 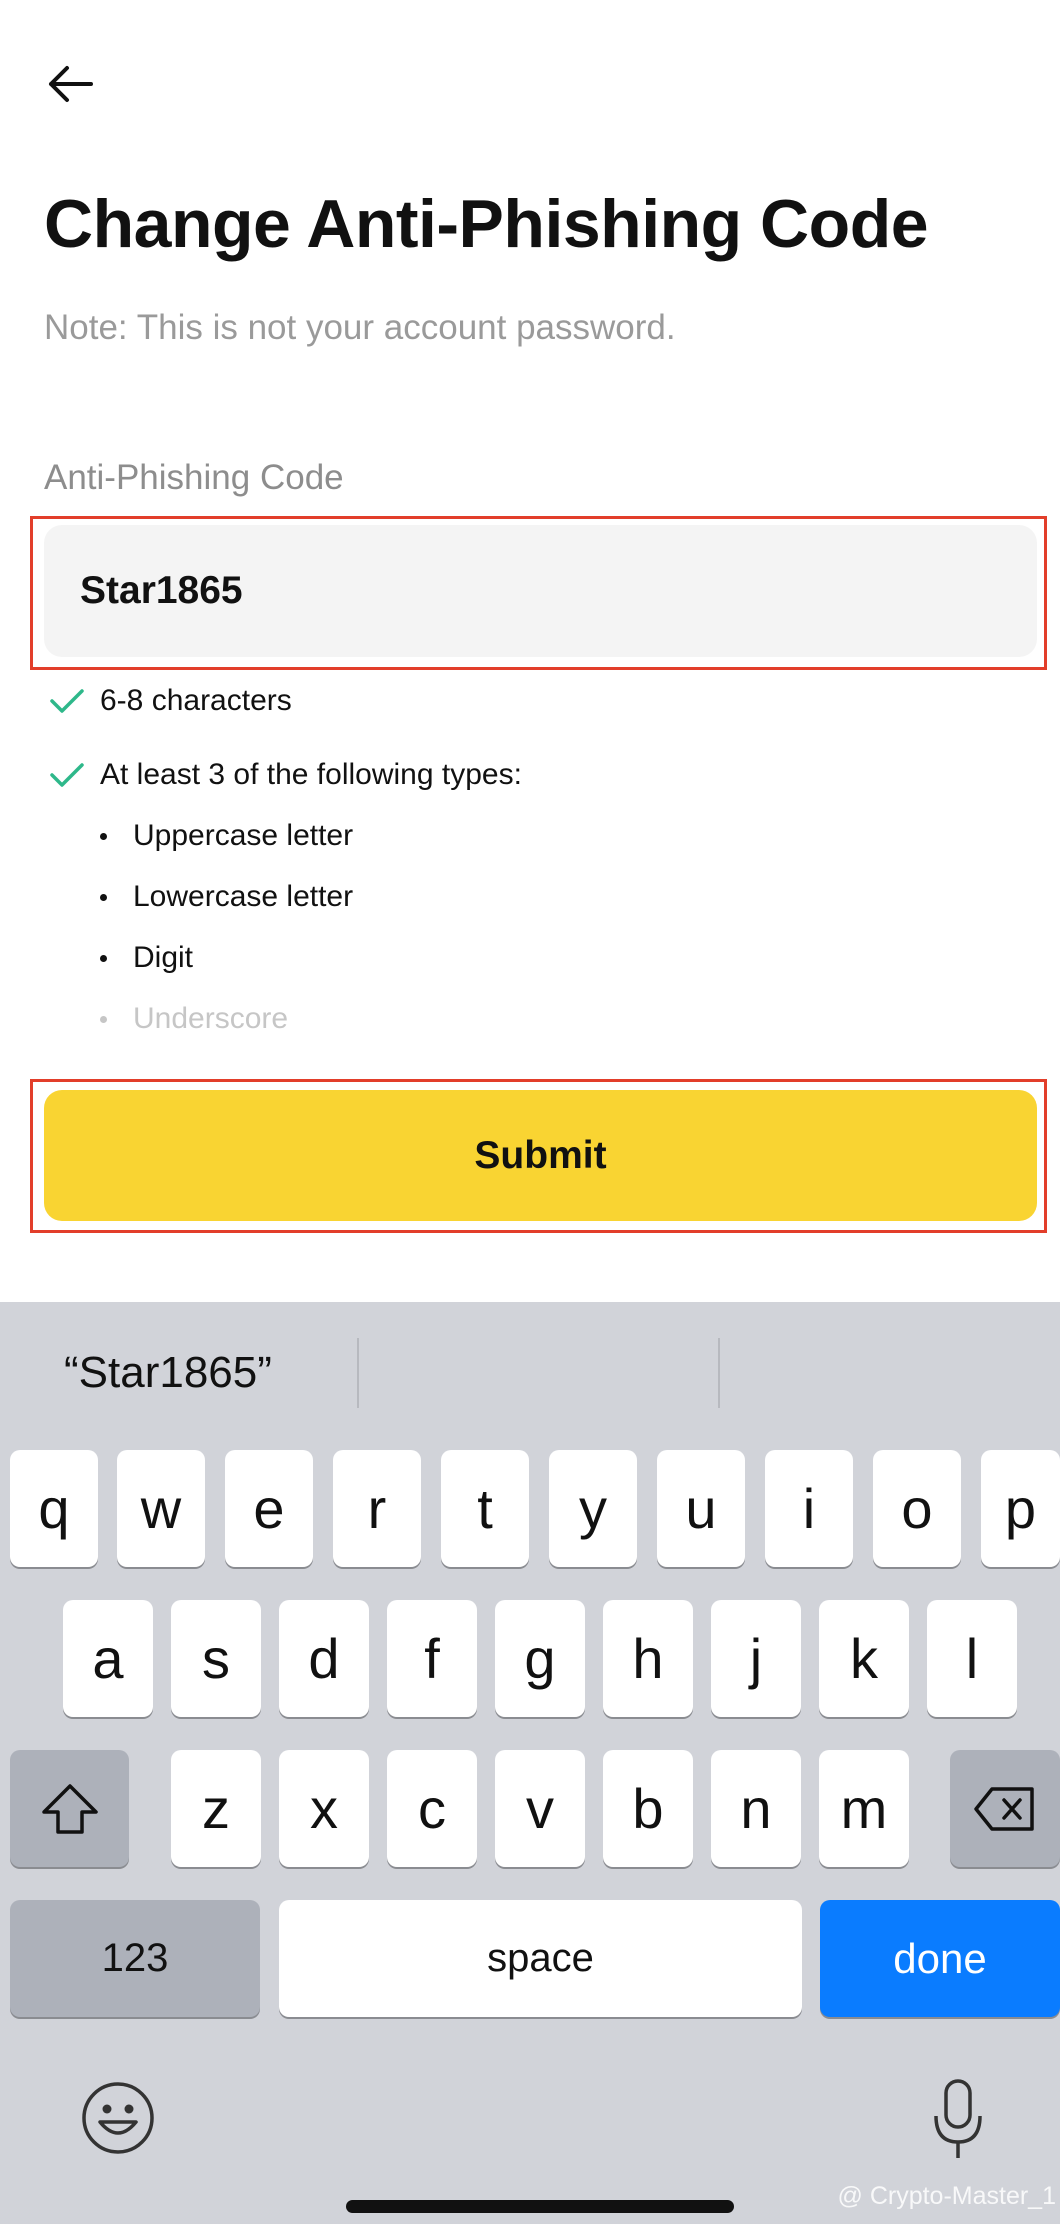 I want to click on emoji-button, so click(x=118, y=2118).